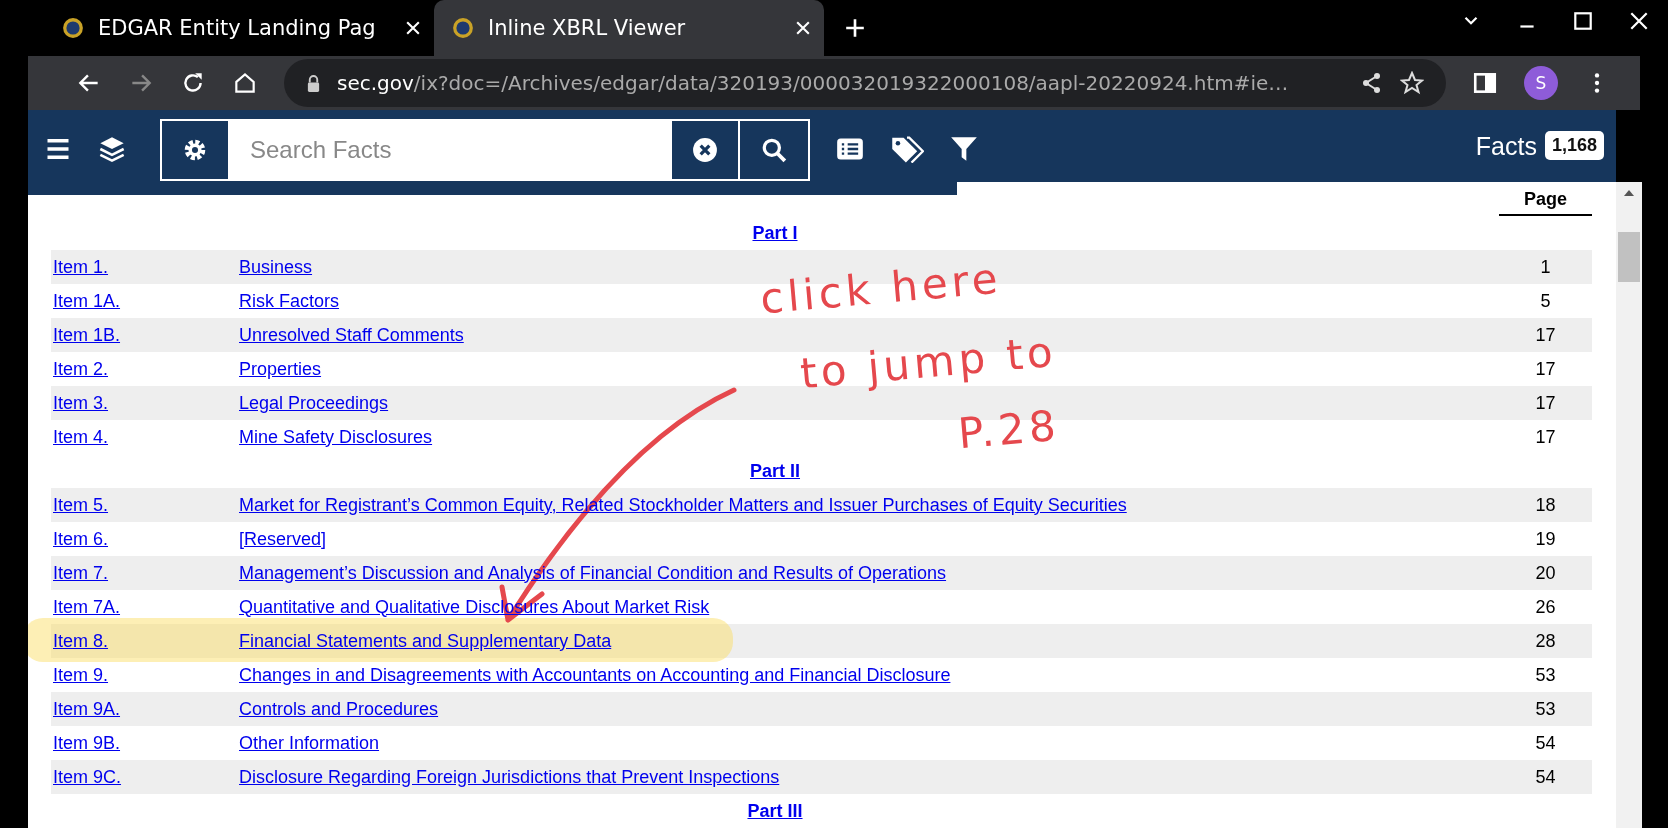  Describe the element at coordinates (87, 708) in the screenshot. I see `item-link: Item 9A.` at that location.